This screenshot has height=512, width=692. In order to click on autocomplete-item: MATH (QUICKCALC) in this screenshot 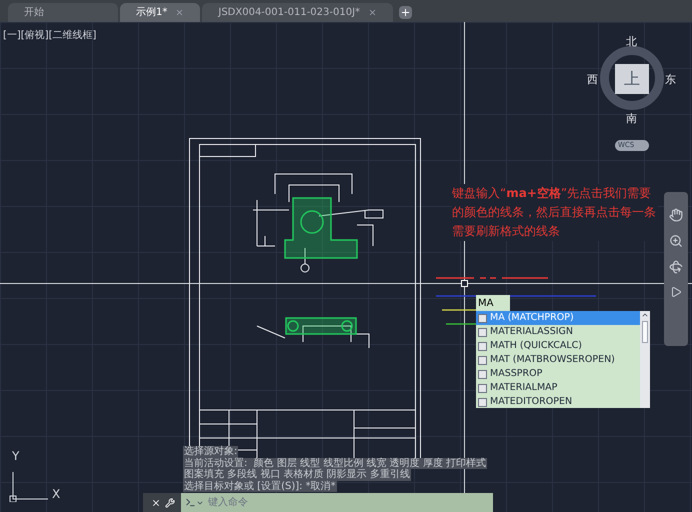, I will do `click(558, 346)`.